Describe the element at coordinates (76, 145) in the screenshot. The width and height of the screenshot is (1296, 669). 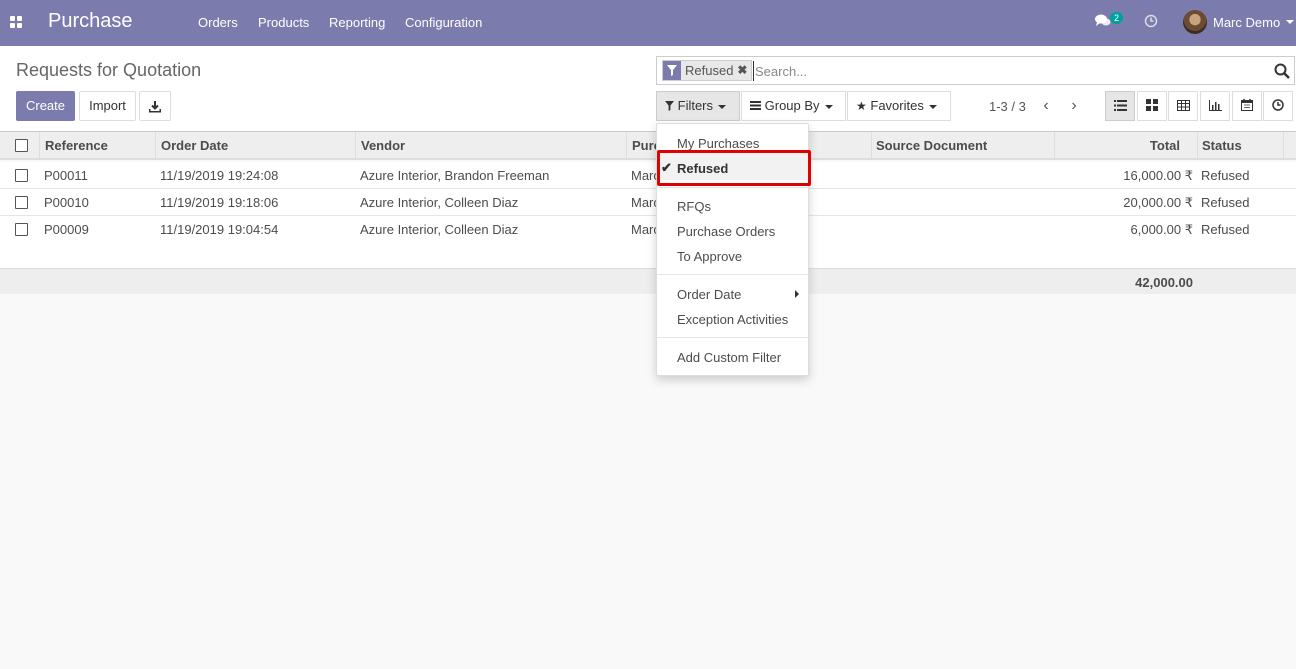
I see `column-reference: Reference` at that location.